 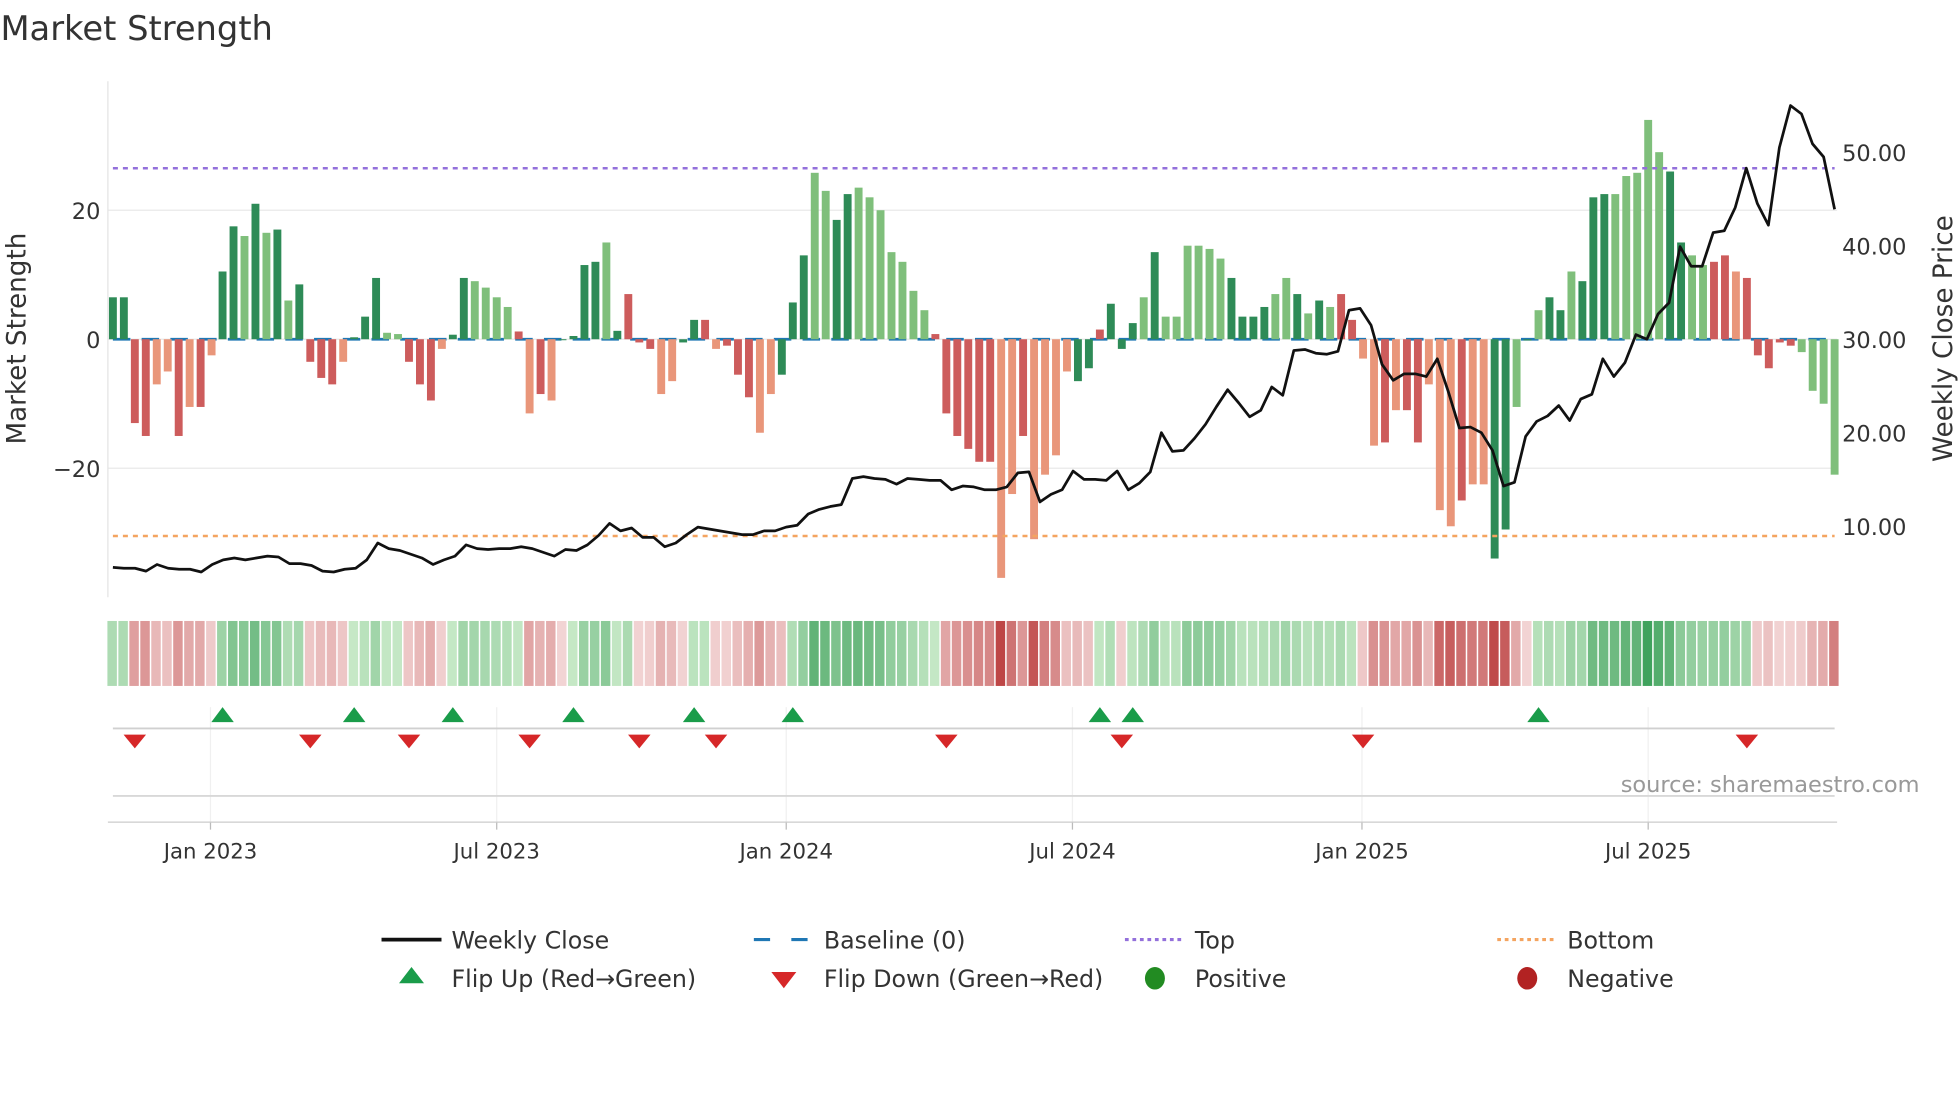 What do you see at coordinates (1154, 978) in the screenshot?
I see `dot-icon` at bounding box center [1154, 978].